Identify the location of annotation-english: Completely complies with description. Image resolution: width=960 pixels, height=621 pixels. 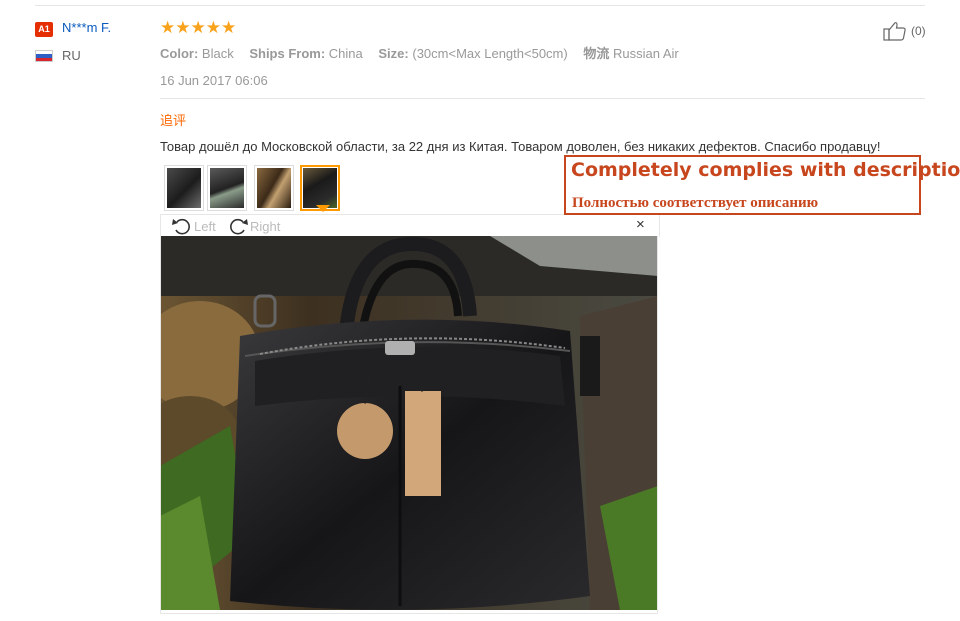
(765, 170).